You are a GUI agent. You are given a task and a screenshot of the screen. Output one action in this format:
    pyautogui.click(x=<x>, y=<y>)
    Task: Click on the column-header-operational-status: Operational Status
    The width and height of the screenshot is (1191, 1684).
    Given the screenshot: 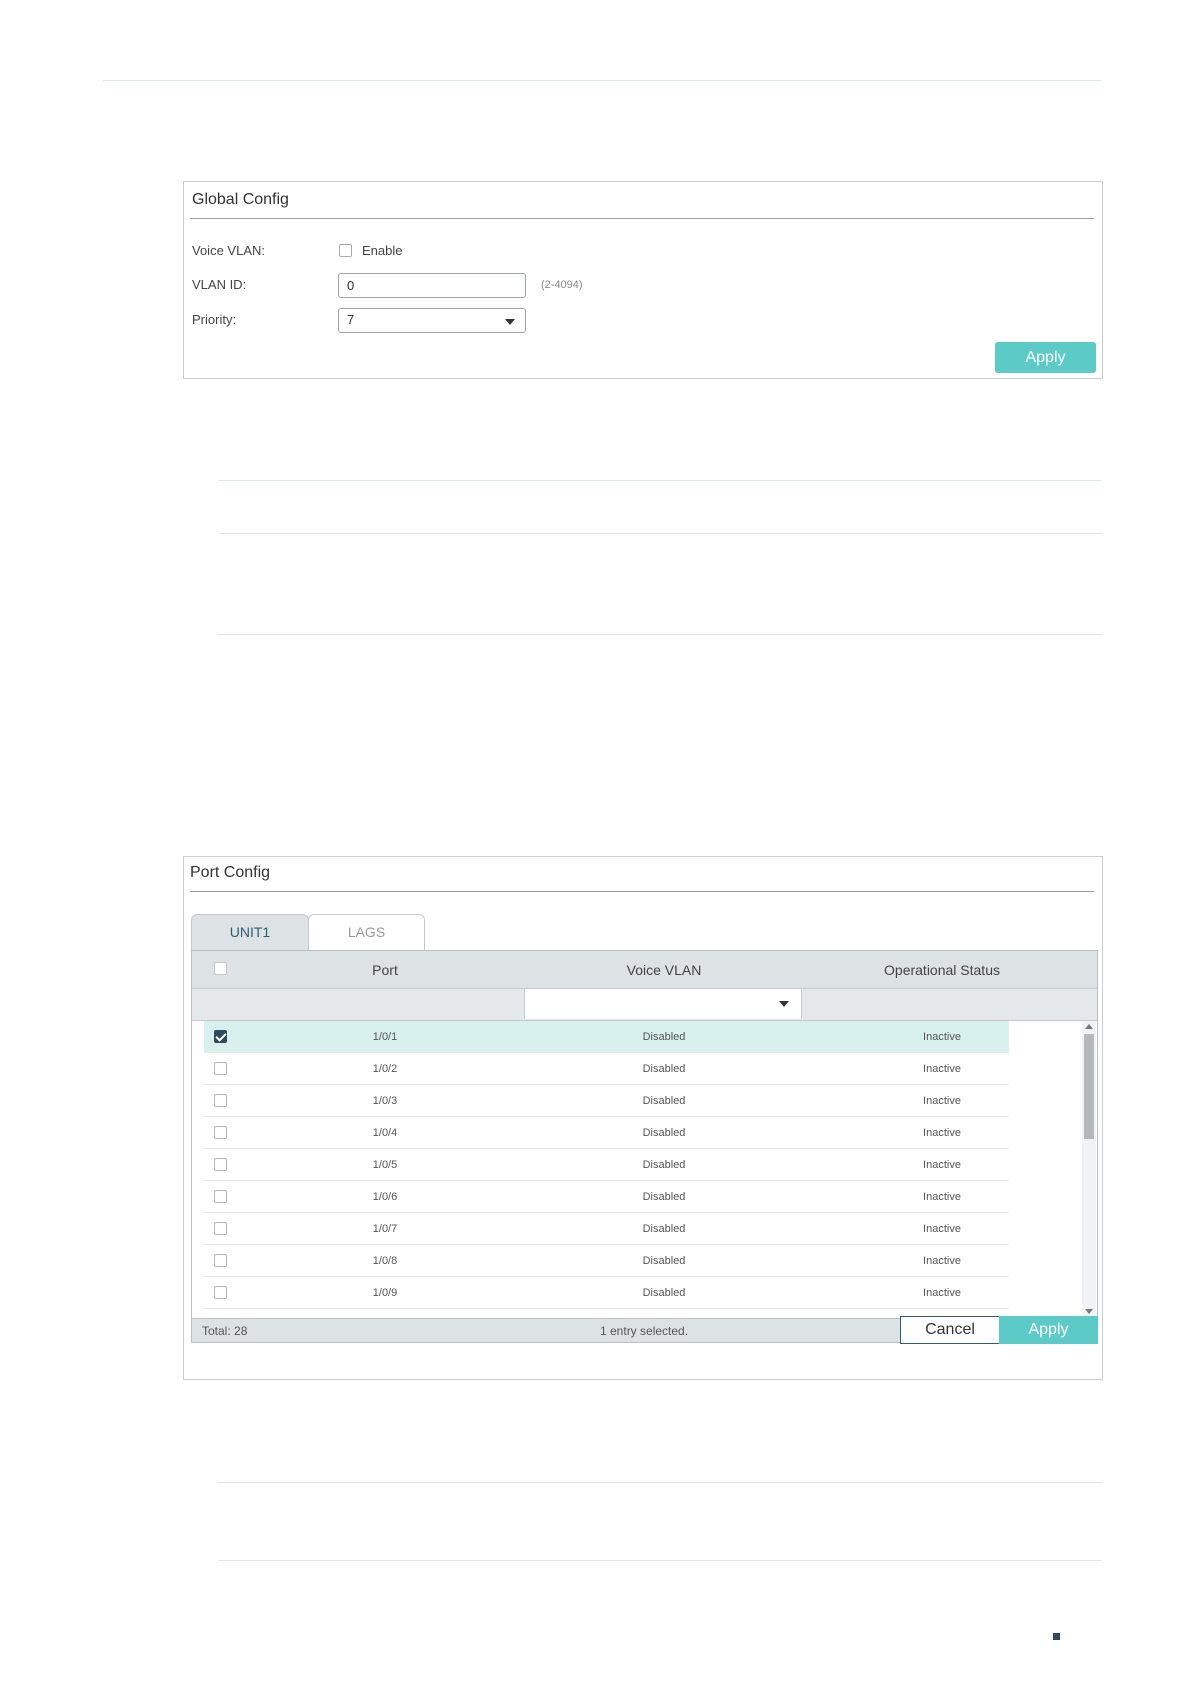 What is the action you would take?
    pyautogui.click(x=942, y=970)
    